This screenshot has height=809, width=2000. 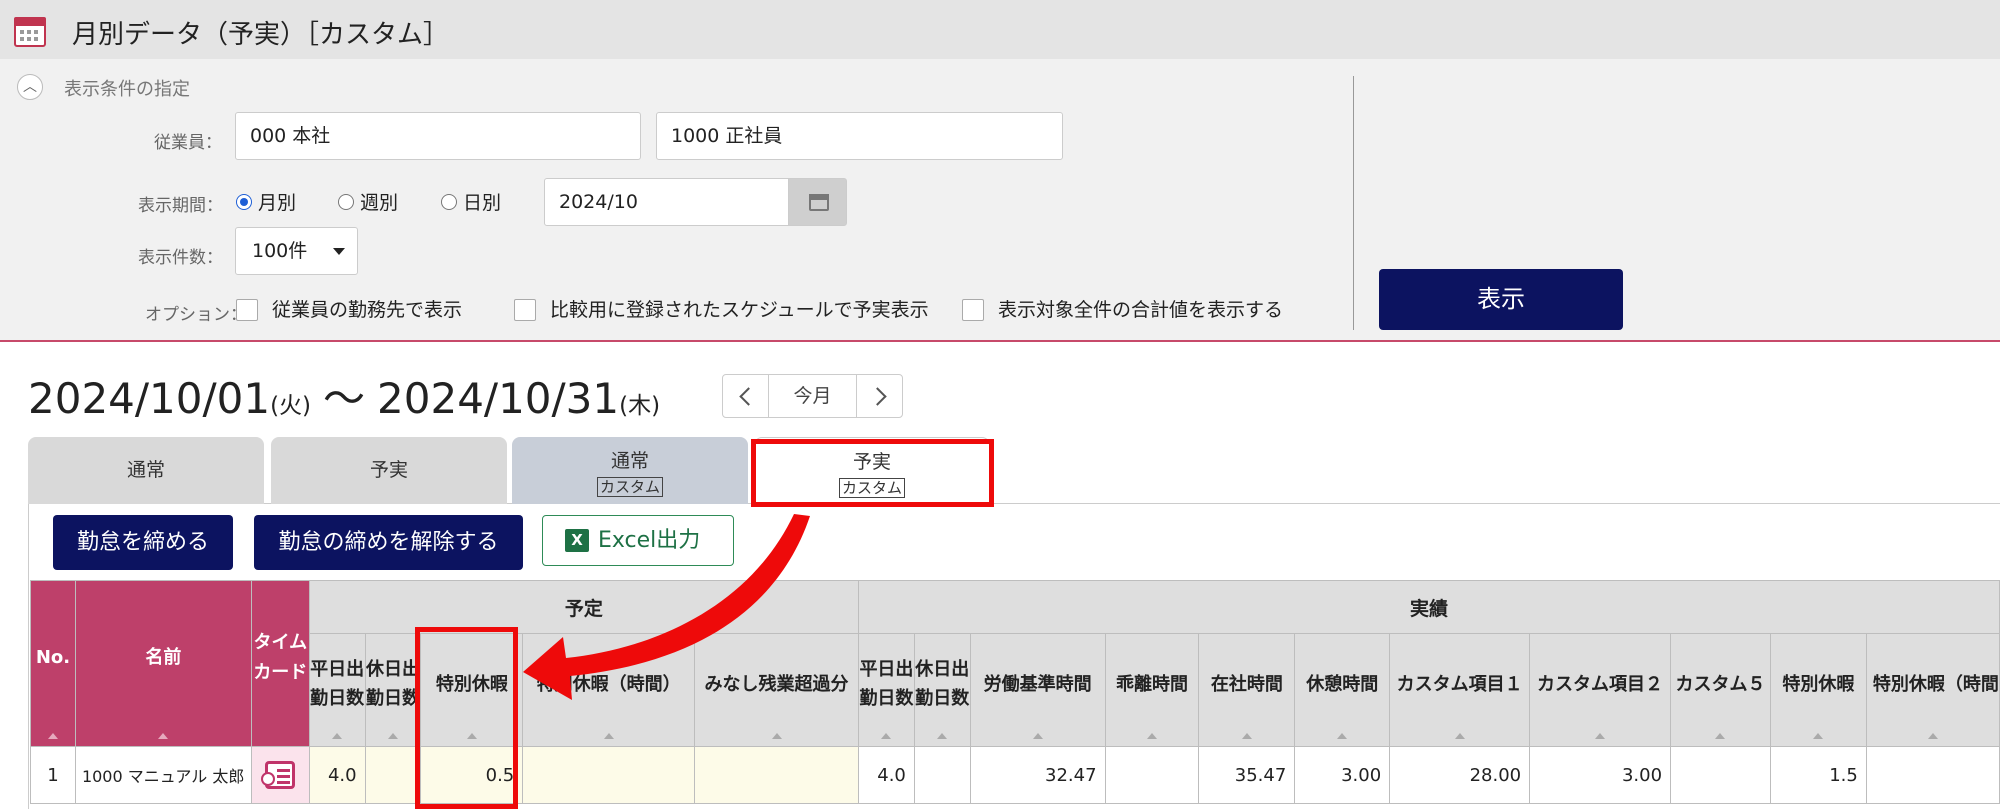 What do you see at coordinates (746, 396) in the screenshot?
I see `chevron-left-icon` at bounding box center [746, 396].